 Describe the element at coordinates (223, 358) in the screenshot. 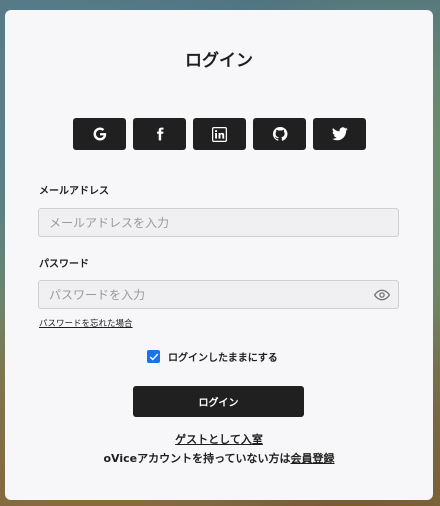

I see `remember-me-label: ログインしたままにする` at that location.